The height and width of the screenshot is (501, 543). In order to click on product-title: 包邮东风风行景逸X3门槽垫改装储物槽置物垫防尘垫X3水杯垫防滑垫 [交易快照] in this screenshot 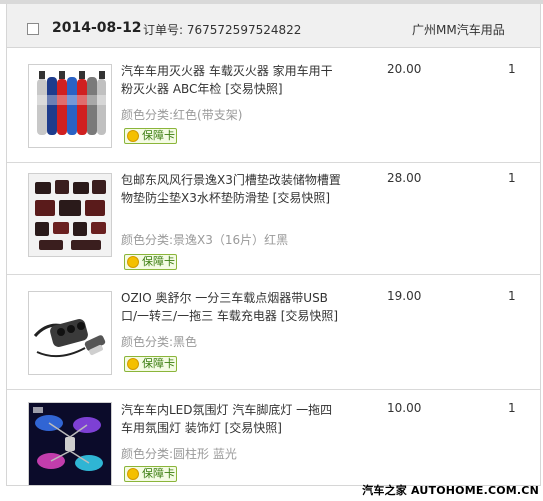, I will do `click(232, 189)`.